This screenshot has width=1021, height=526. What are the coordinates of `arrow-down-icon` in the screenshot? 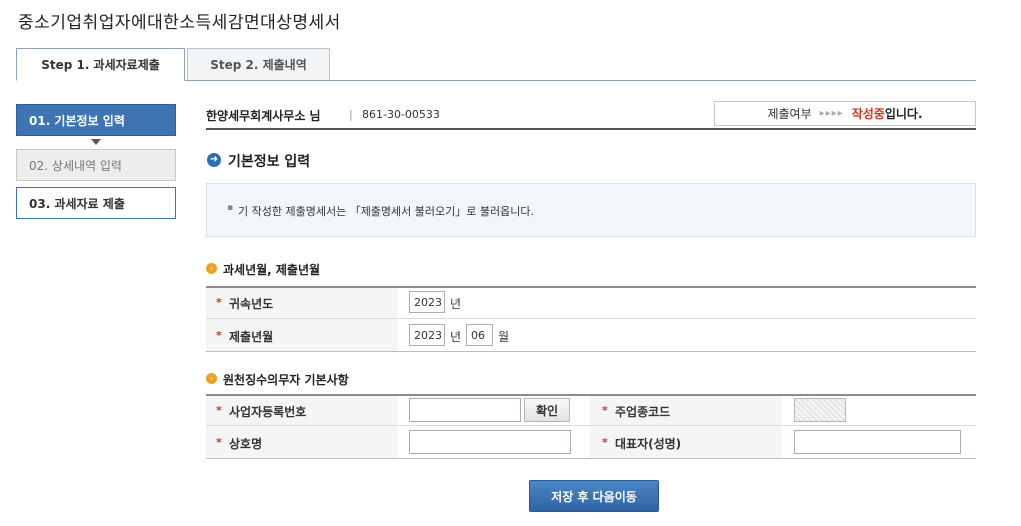 It's located at (96, 142).